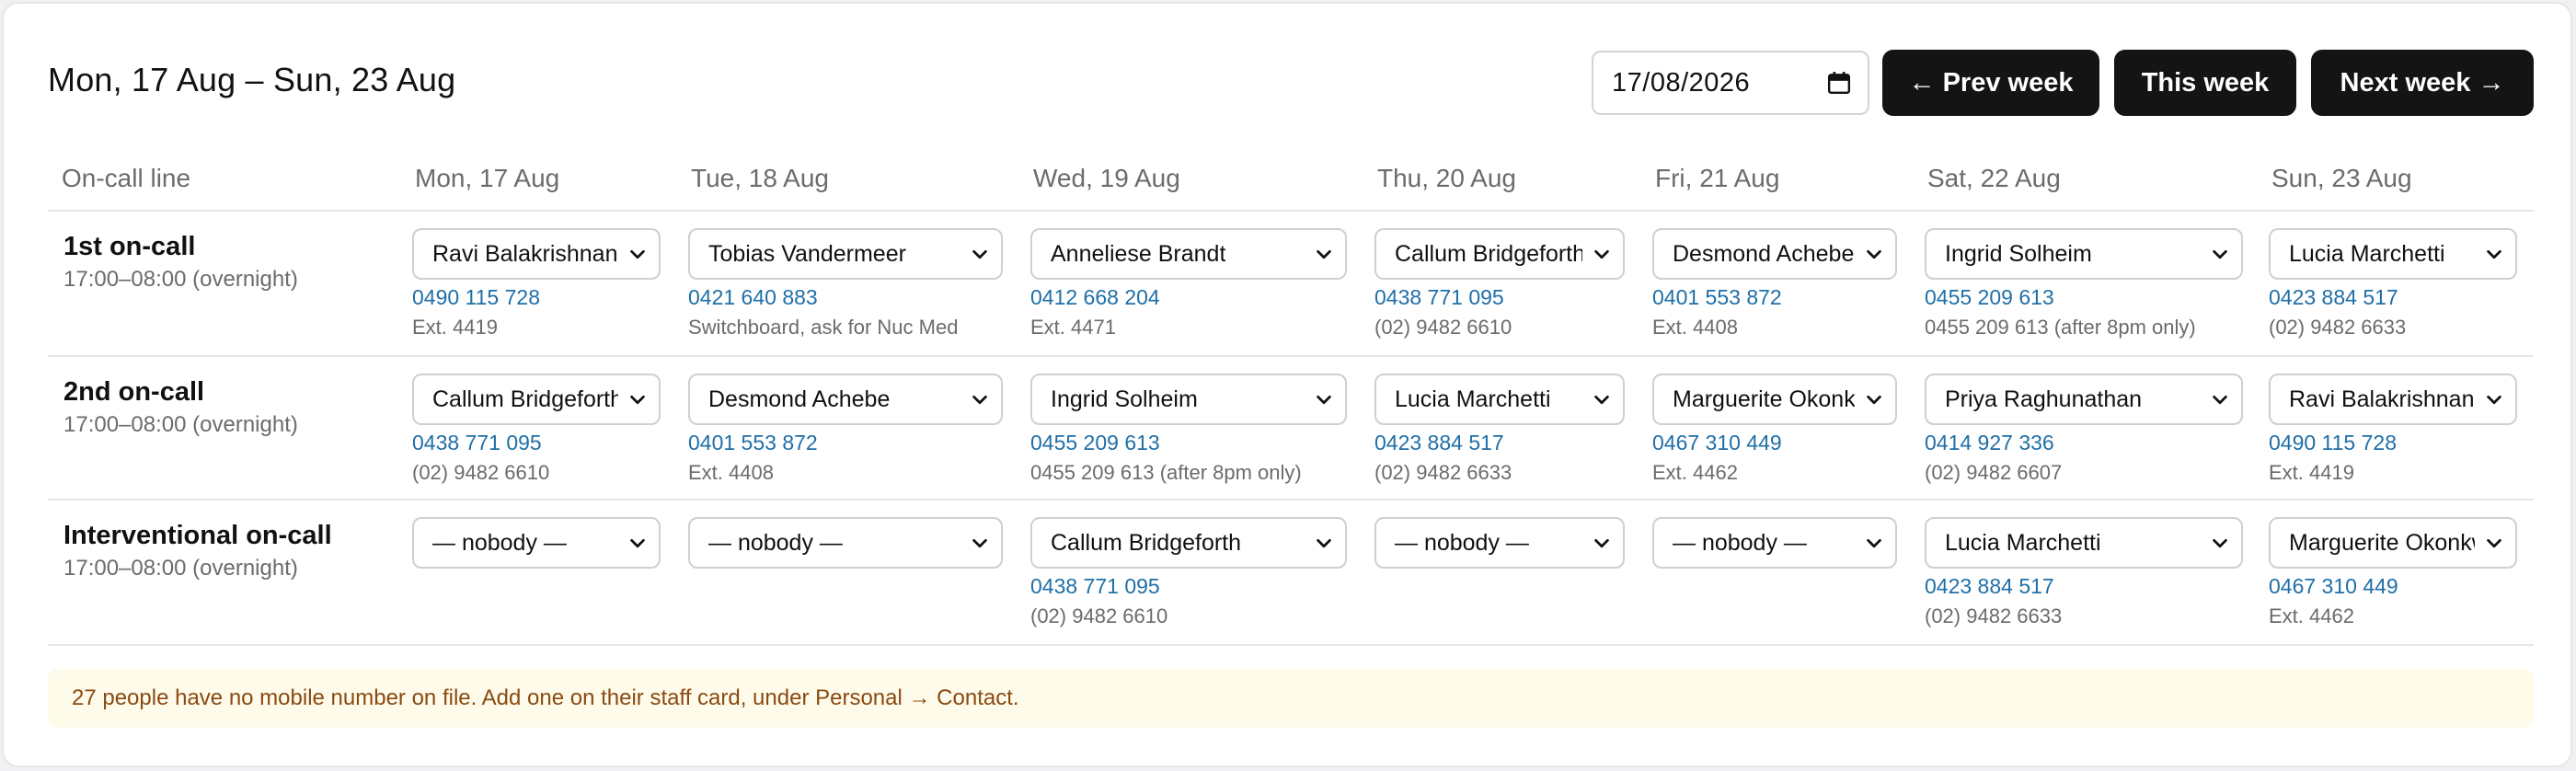 This screenshot has height=771, width=2576. What do you see at coordinates (1073, 327) in the screenshot?
I see `assignee-contact-note: Ext. 4471` at bounding box center [1073, 327].